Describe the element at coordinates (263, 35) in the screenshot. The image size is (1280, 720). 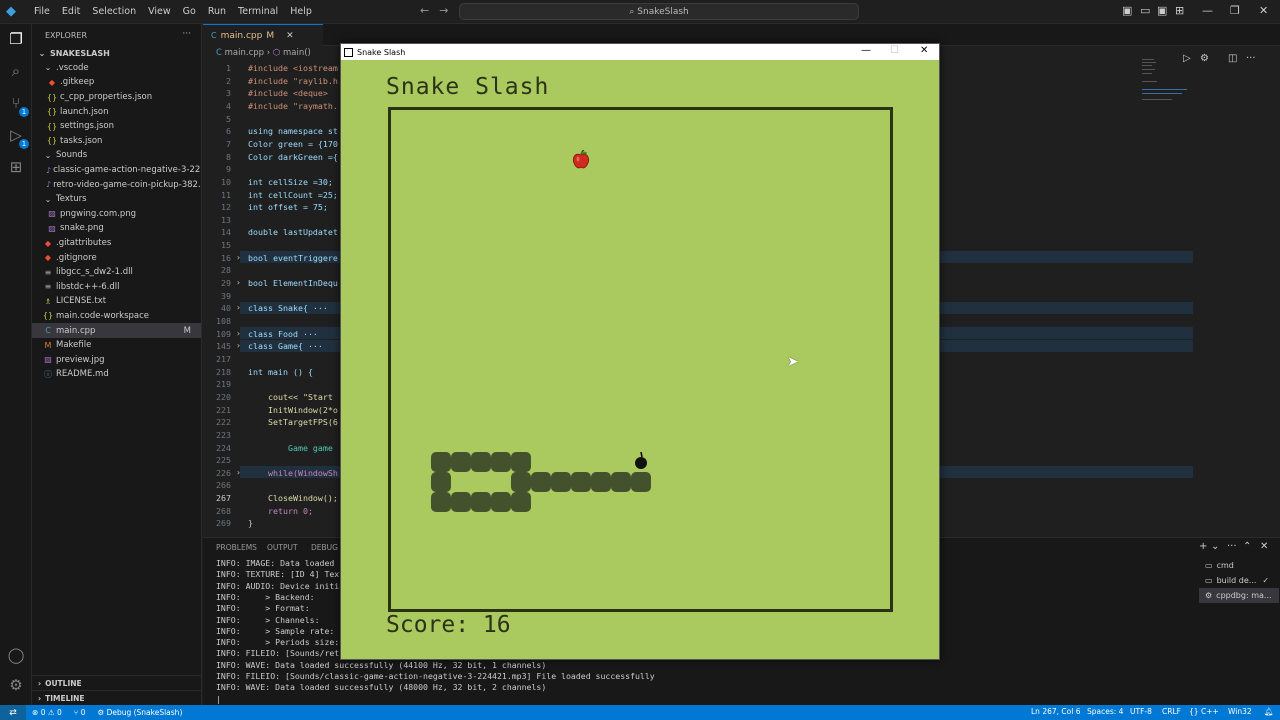
I see `tab-main-cpp: C main.cpp M ✕` at that location.